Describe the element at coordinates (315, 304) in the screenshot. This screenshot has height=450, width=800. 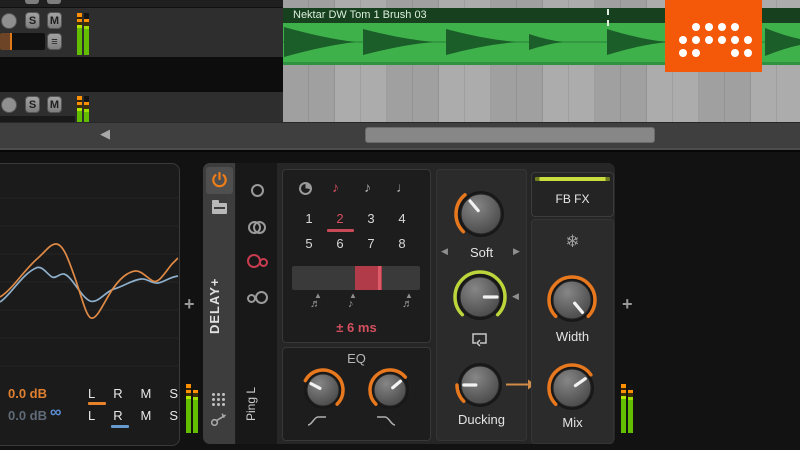
I see `marker-note-left-icon: ♬` at that location.